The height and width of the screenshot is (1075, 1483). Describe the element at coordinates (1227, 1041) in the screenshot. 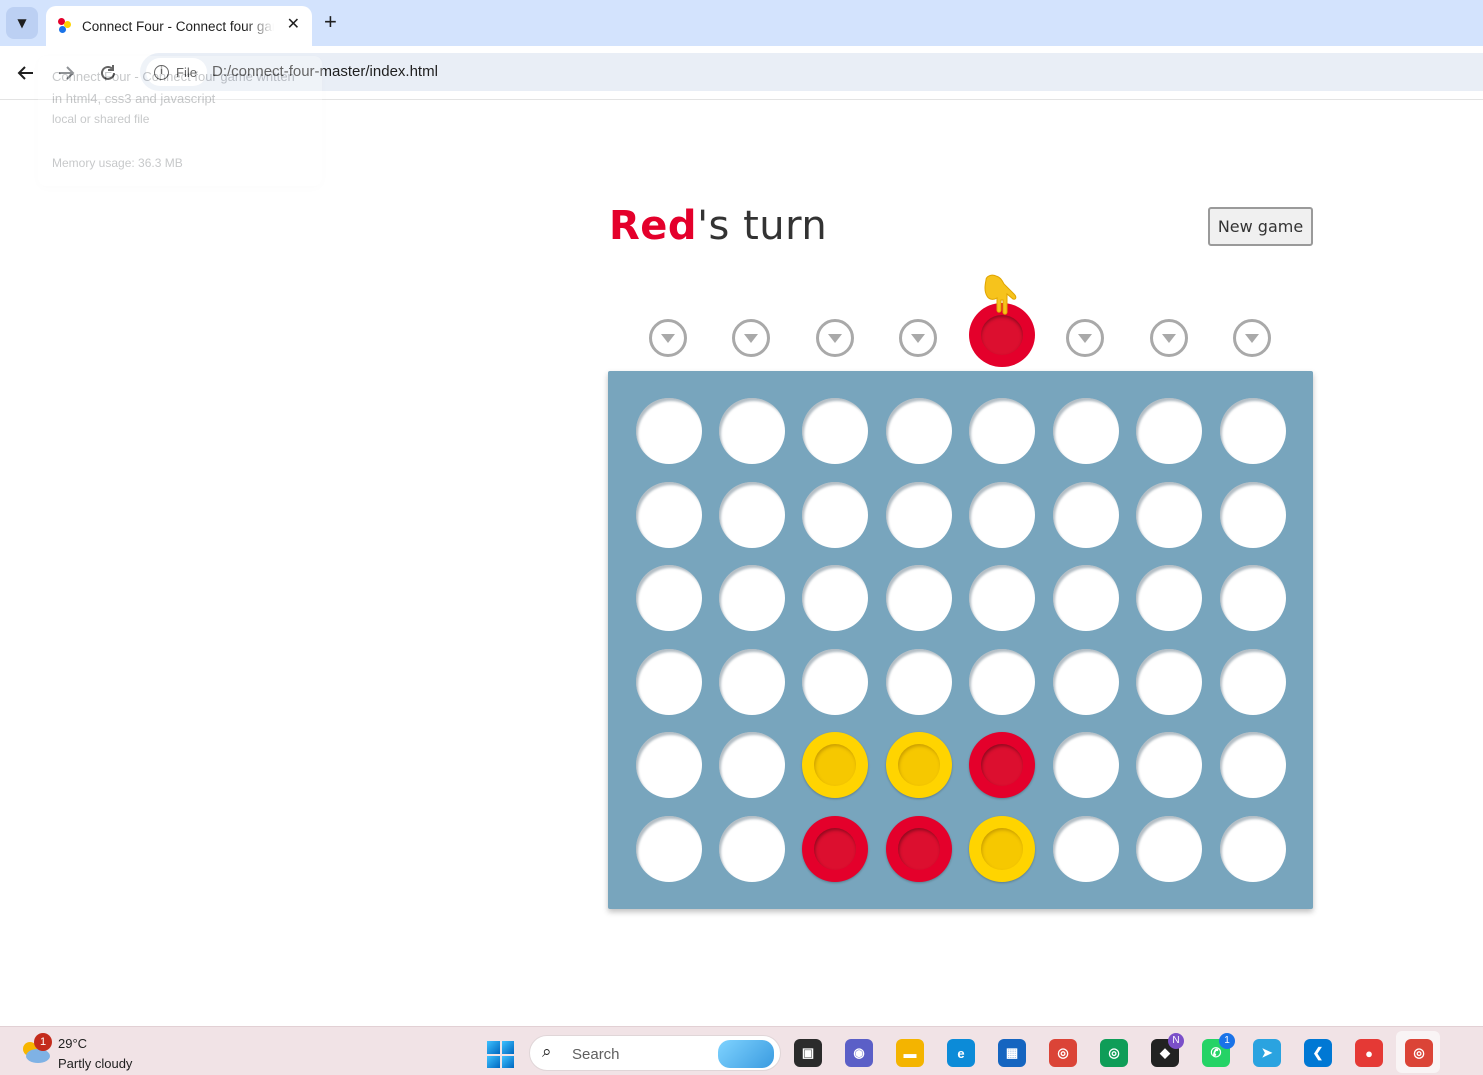

I see `whatsapp-badge: 1` at that location.